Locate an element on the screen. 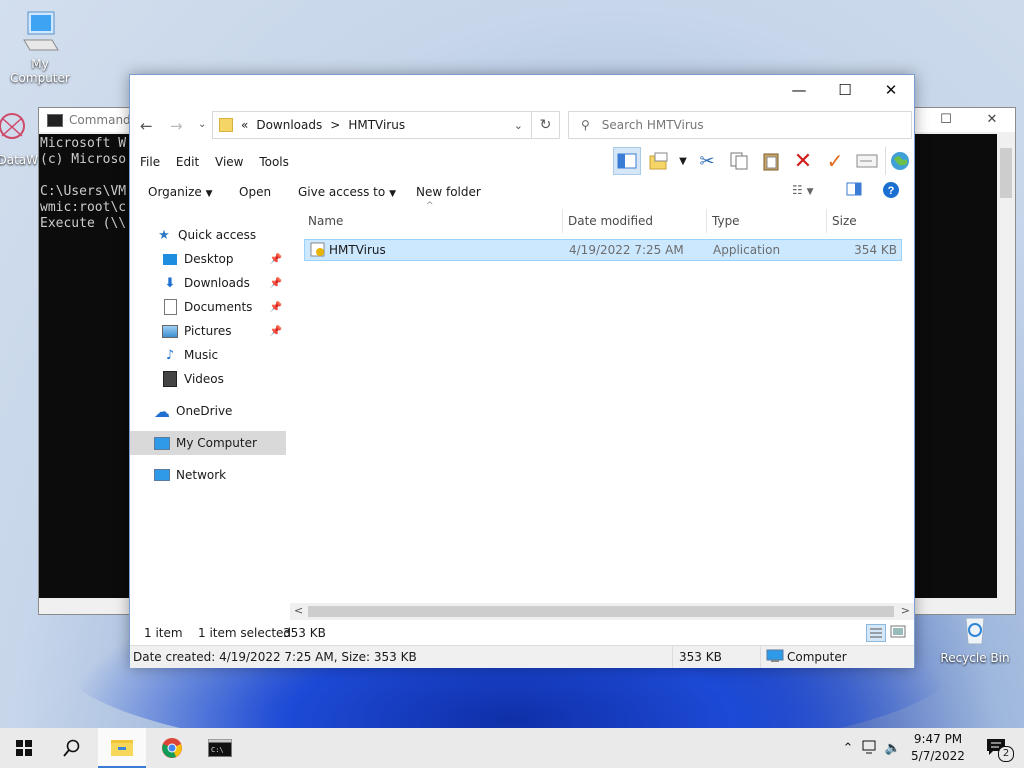 The height and width of the screenshot is (768, 1024). preview-pane-icon is located at coordinates (627, 161).